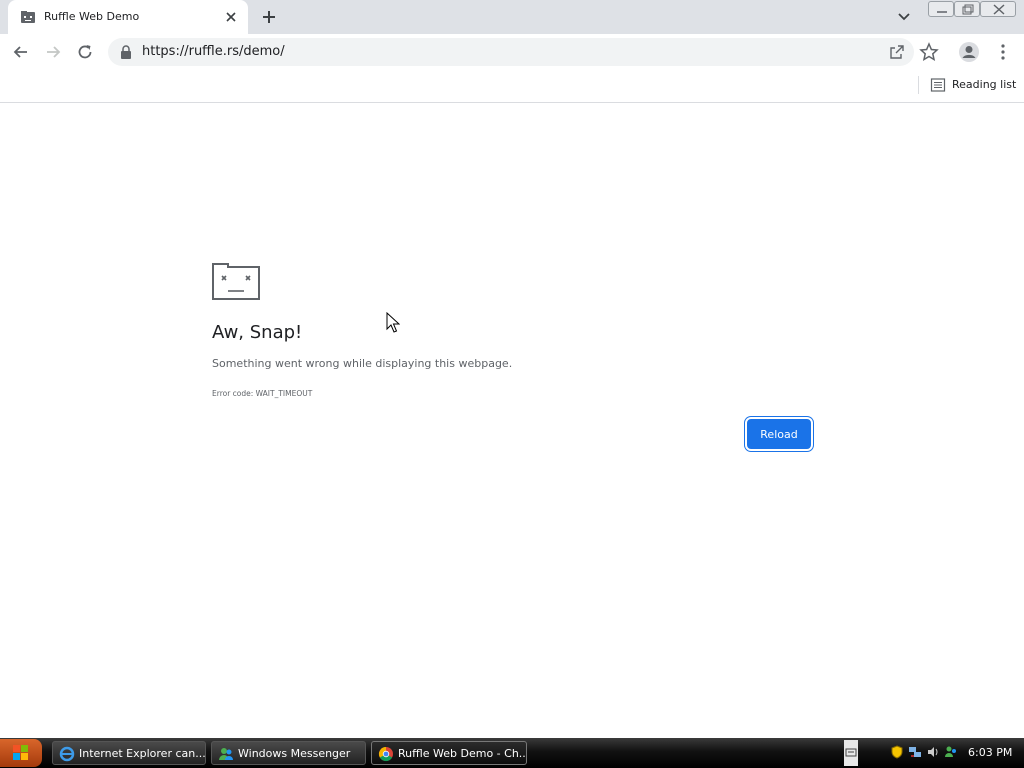 The image size is (1024, 768). What do you see at coordinates (938, 85) in the screenshot?
I see `reading-list-icon` at bounding box center [938, 85].